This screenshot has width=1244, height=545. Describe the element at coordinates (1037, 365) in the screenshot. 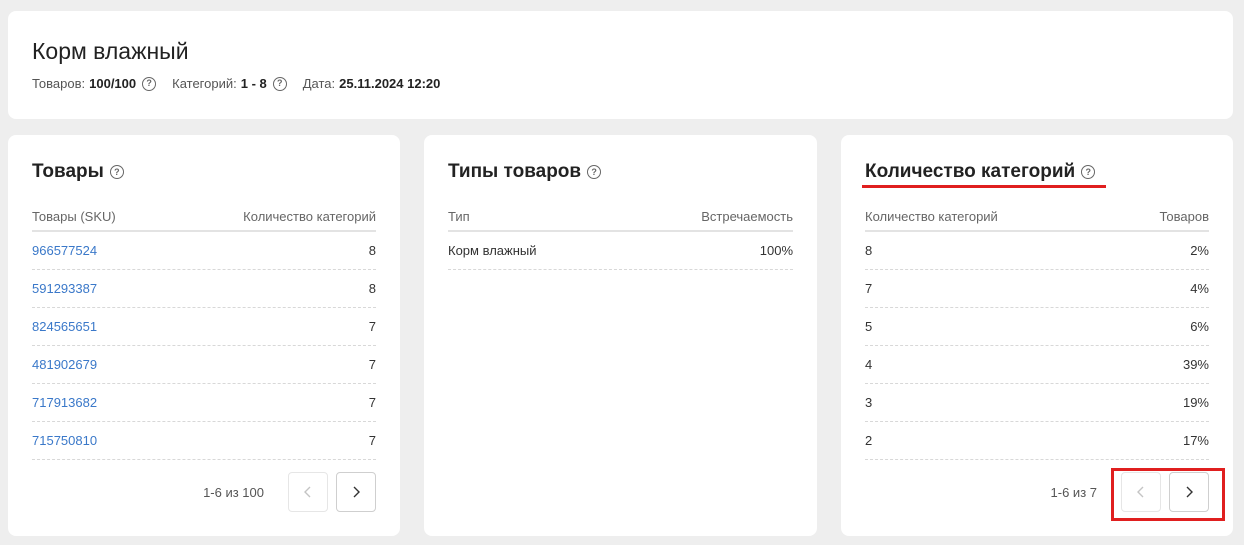

I see `table-row: 4 39%` at that location.